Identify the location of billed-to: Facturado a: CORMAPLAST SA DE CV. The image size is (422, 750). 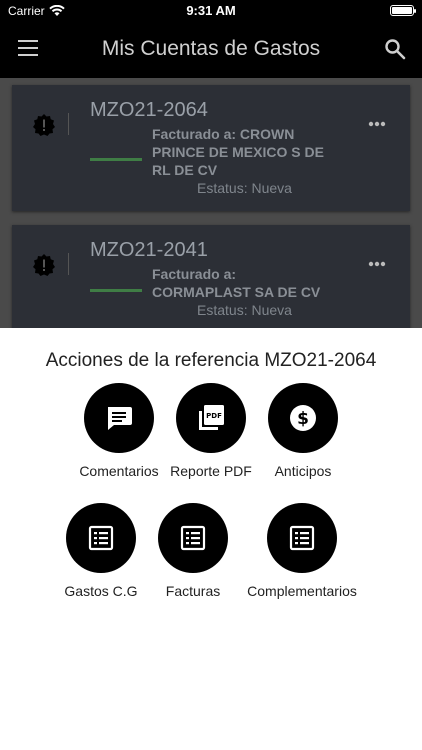
(252, 283).